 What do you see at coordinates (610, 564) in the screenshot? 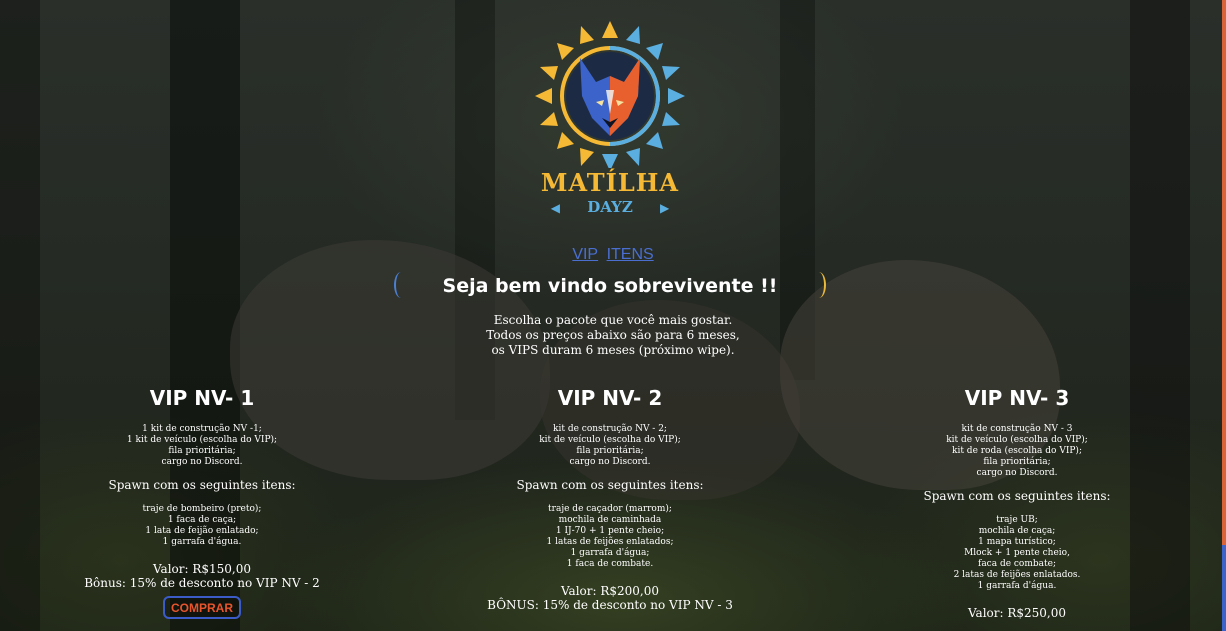
I see `spawn-item: 1 faca de combate.` at bounding box center [610, 564].